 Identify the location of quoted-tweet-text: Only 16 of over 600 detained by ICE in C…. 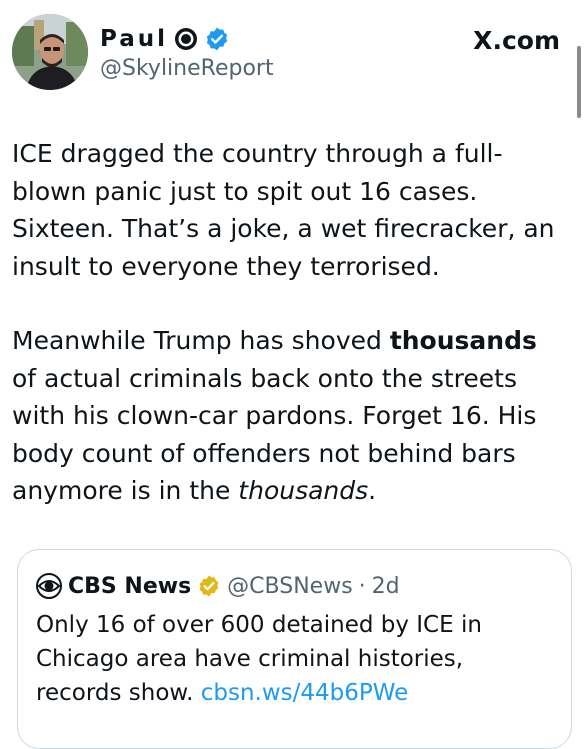
(296, 659).